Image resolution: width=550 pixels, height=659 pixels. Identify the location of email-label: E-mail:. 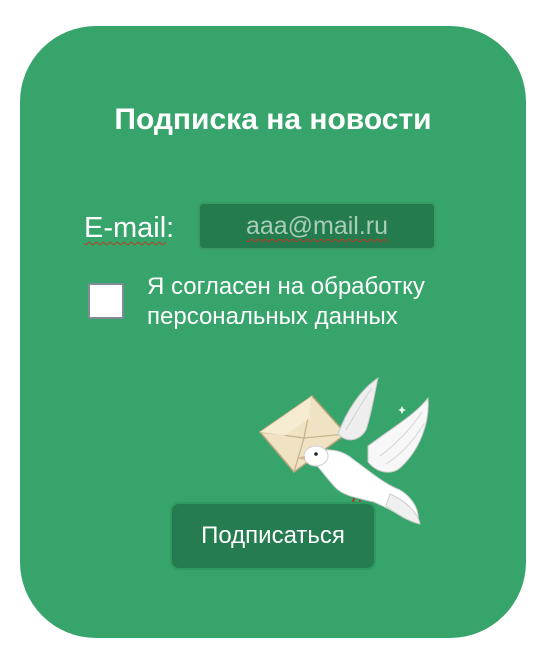
(129, 228).